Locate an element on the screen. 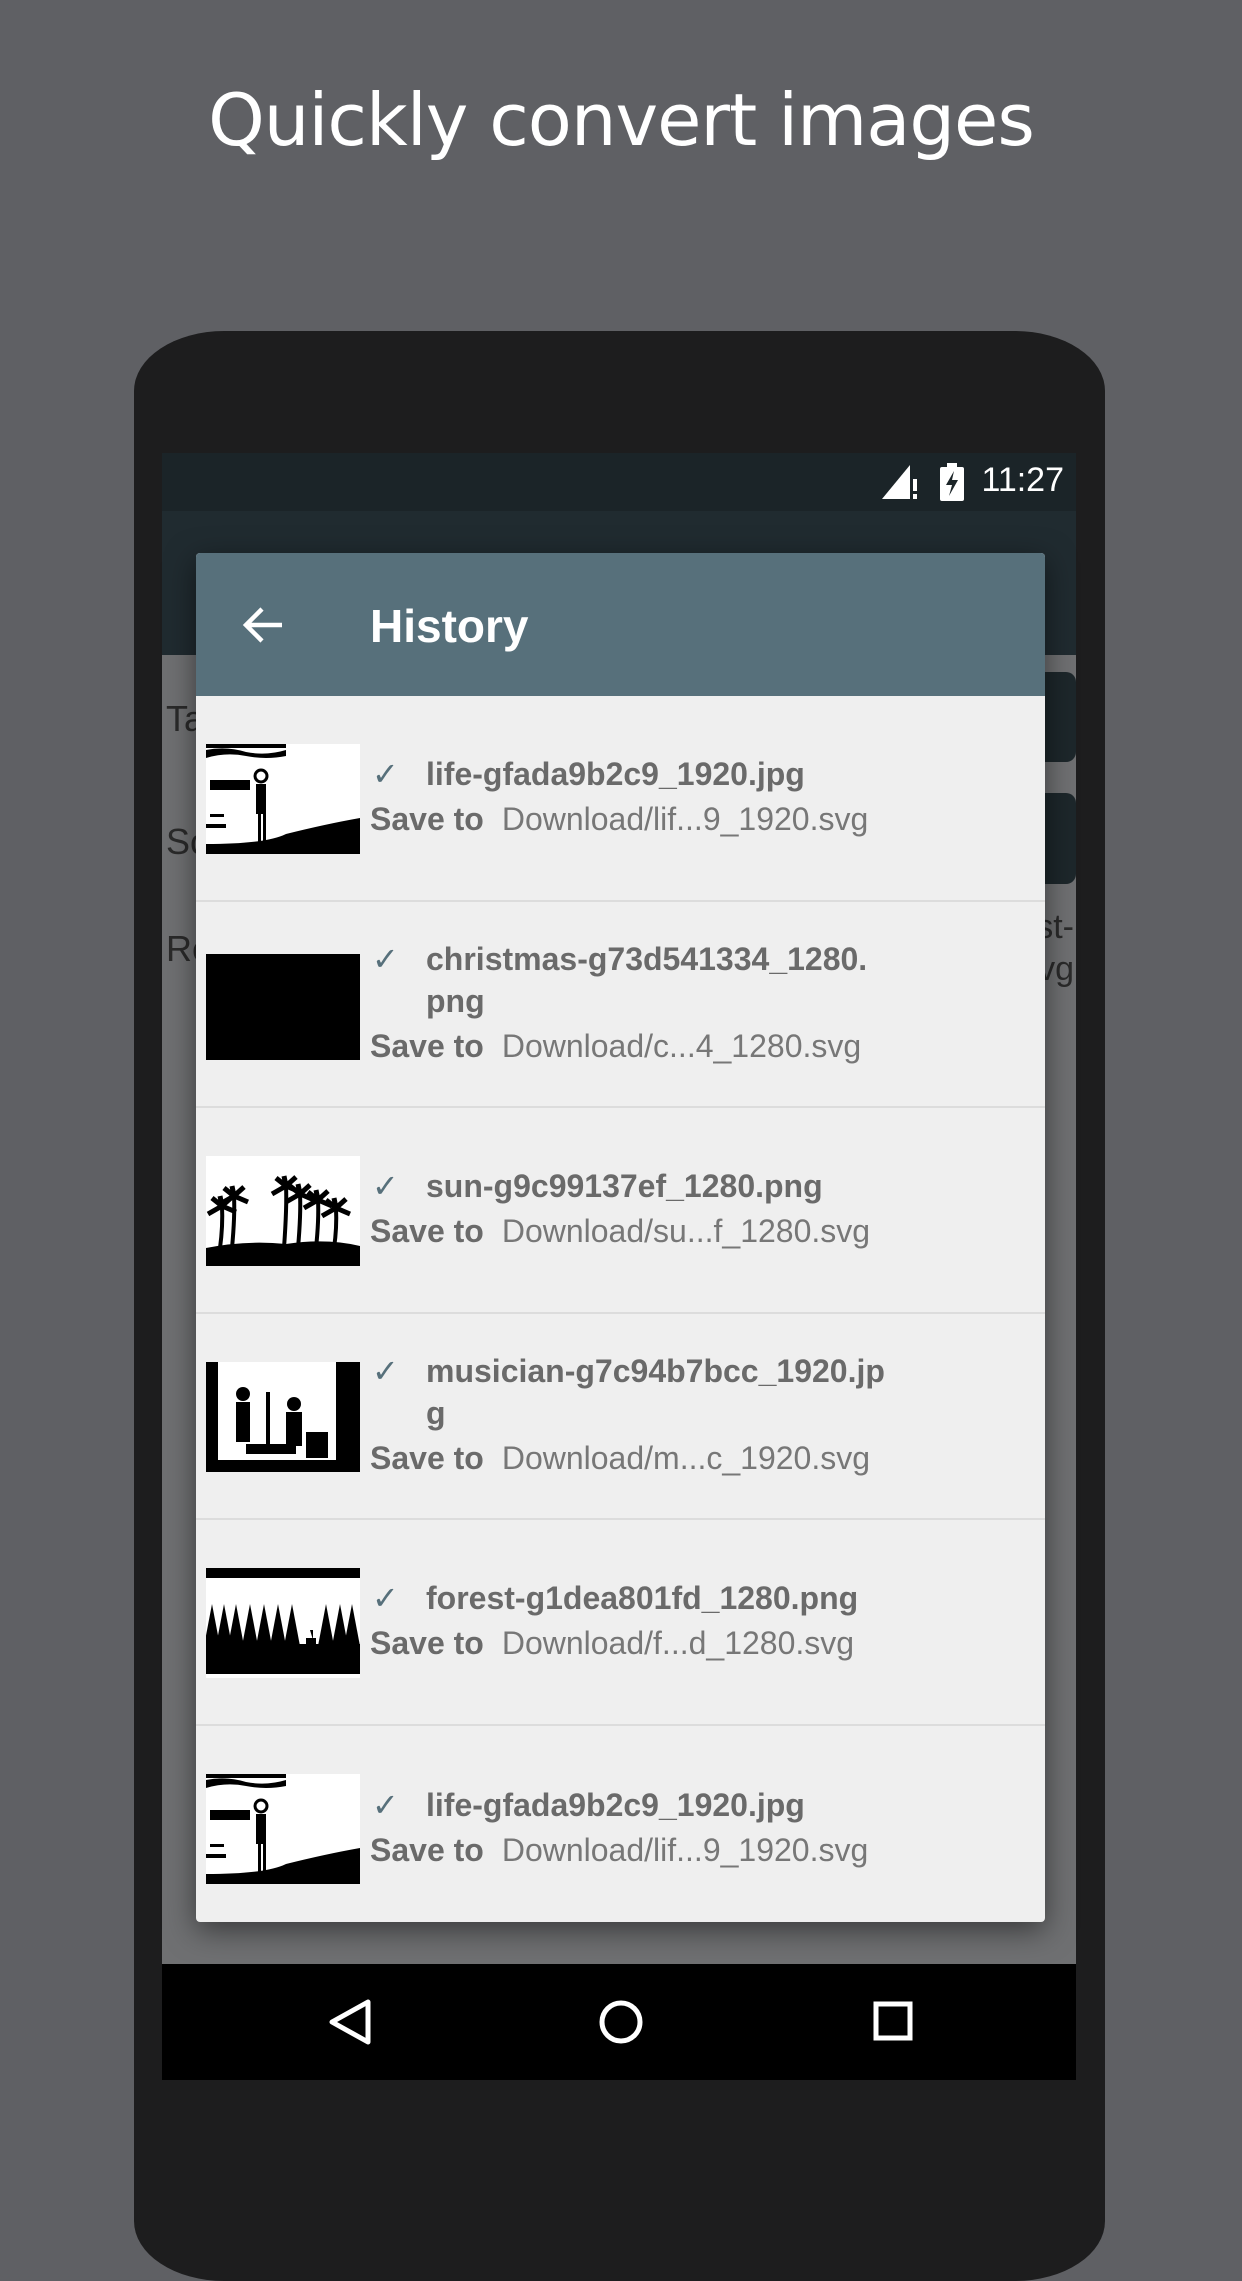 This screenshot has height=2281, width=1242. save-path-line: Save to Download/c...4_1280.svg is located at coordinates (702, 1046).